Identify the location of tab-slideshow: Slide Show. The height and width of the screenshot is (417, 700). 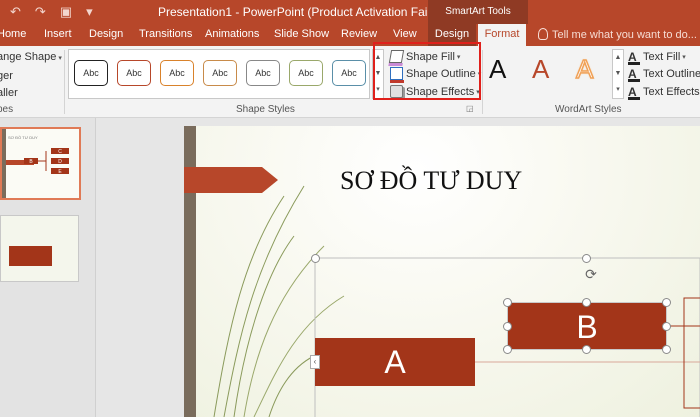
(301, 34).